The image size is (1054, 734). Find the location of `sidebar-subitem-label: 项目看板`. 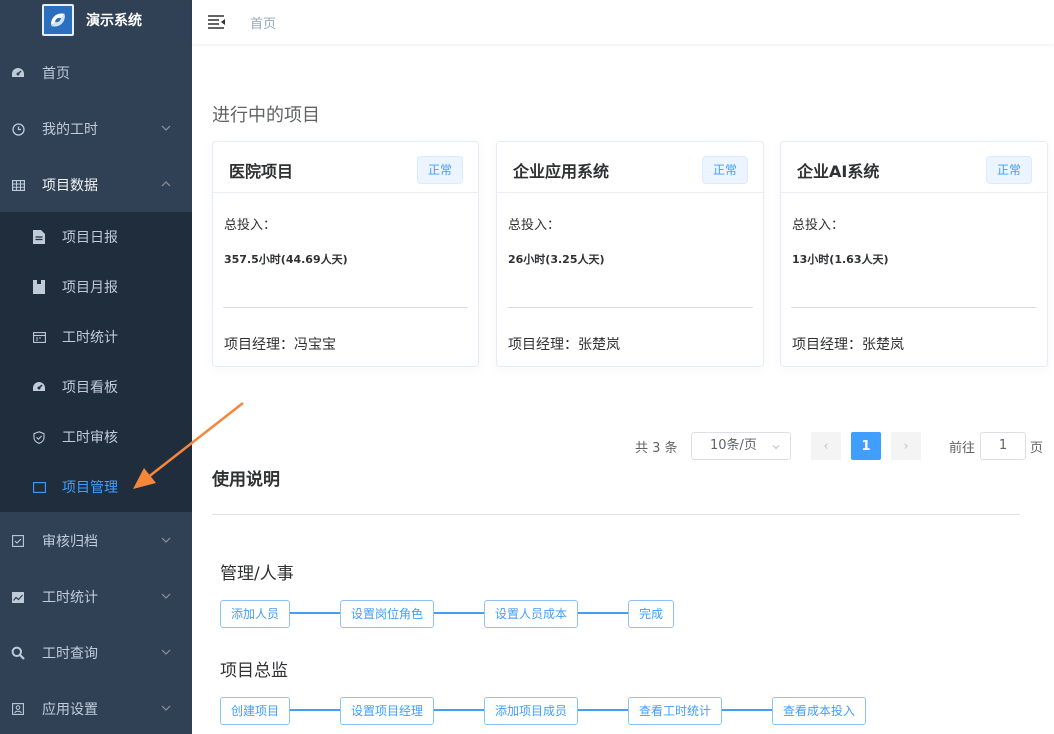

sidebar-subitem-label: 项目看板 is located at coordinates (90, 388).